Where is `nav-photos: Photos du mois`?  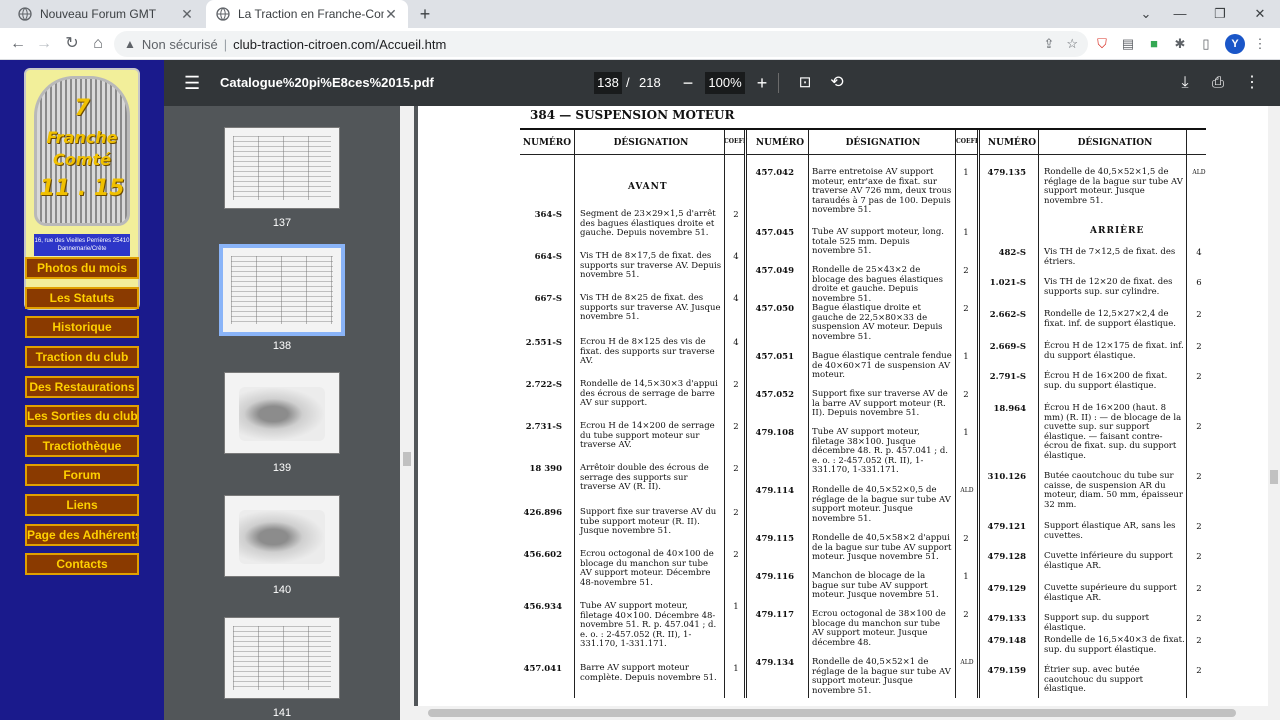
nav-photos: Photos du mois is located at coordinates (82, 268).